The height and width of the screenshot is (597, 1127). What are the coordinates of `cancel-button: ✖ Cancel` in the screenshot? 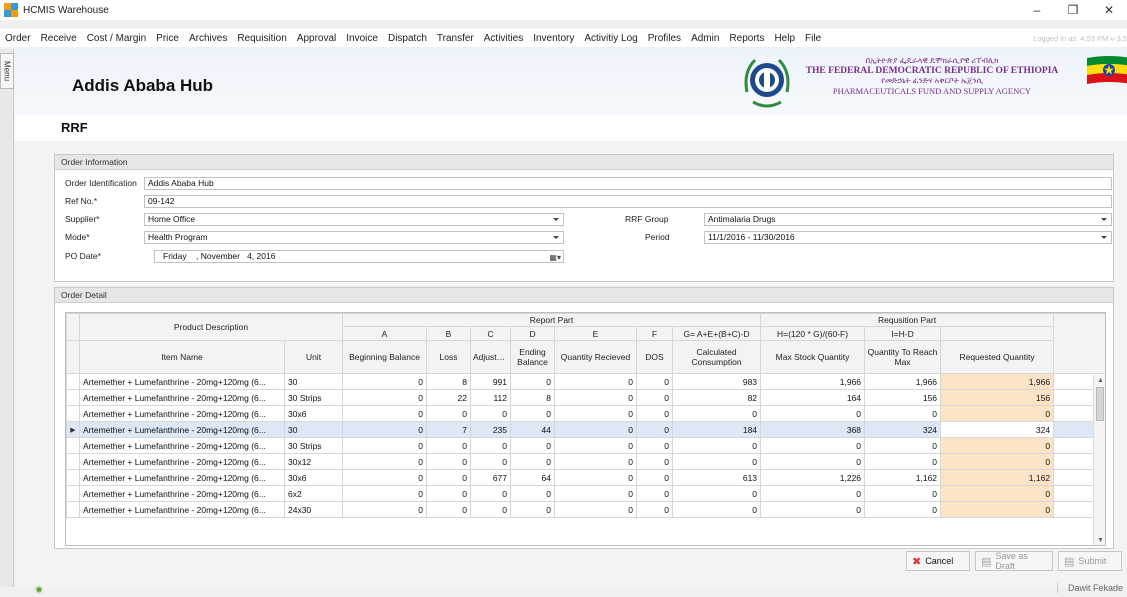 It's located at (938, 561).